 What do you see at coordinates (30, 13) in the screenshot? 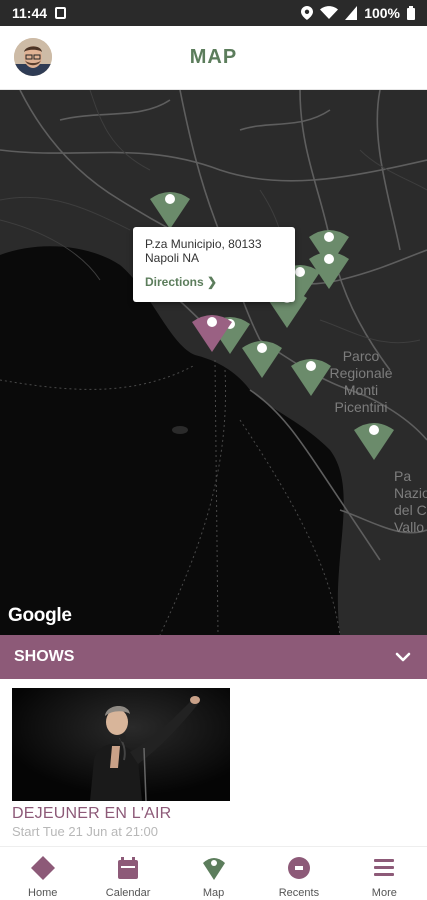
I see `status-time: 11:44` at bounding box center [30, 13].